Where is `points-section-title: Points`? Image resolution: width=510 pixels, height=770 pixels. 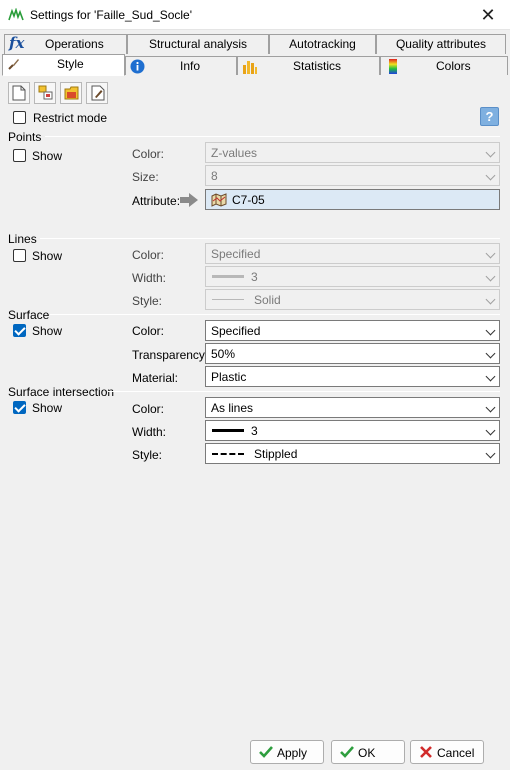 points-section-title: Points is located at coordinates (25, 137).